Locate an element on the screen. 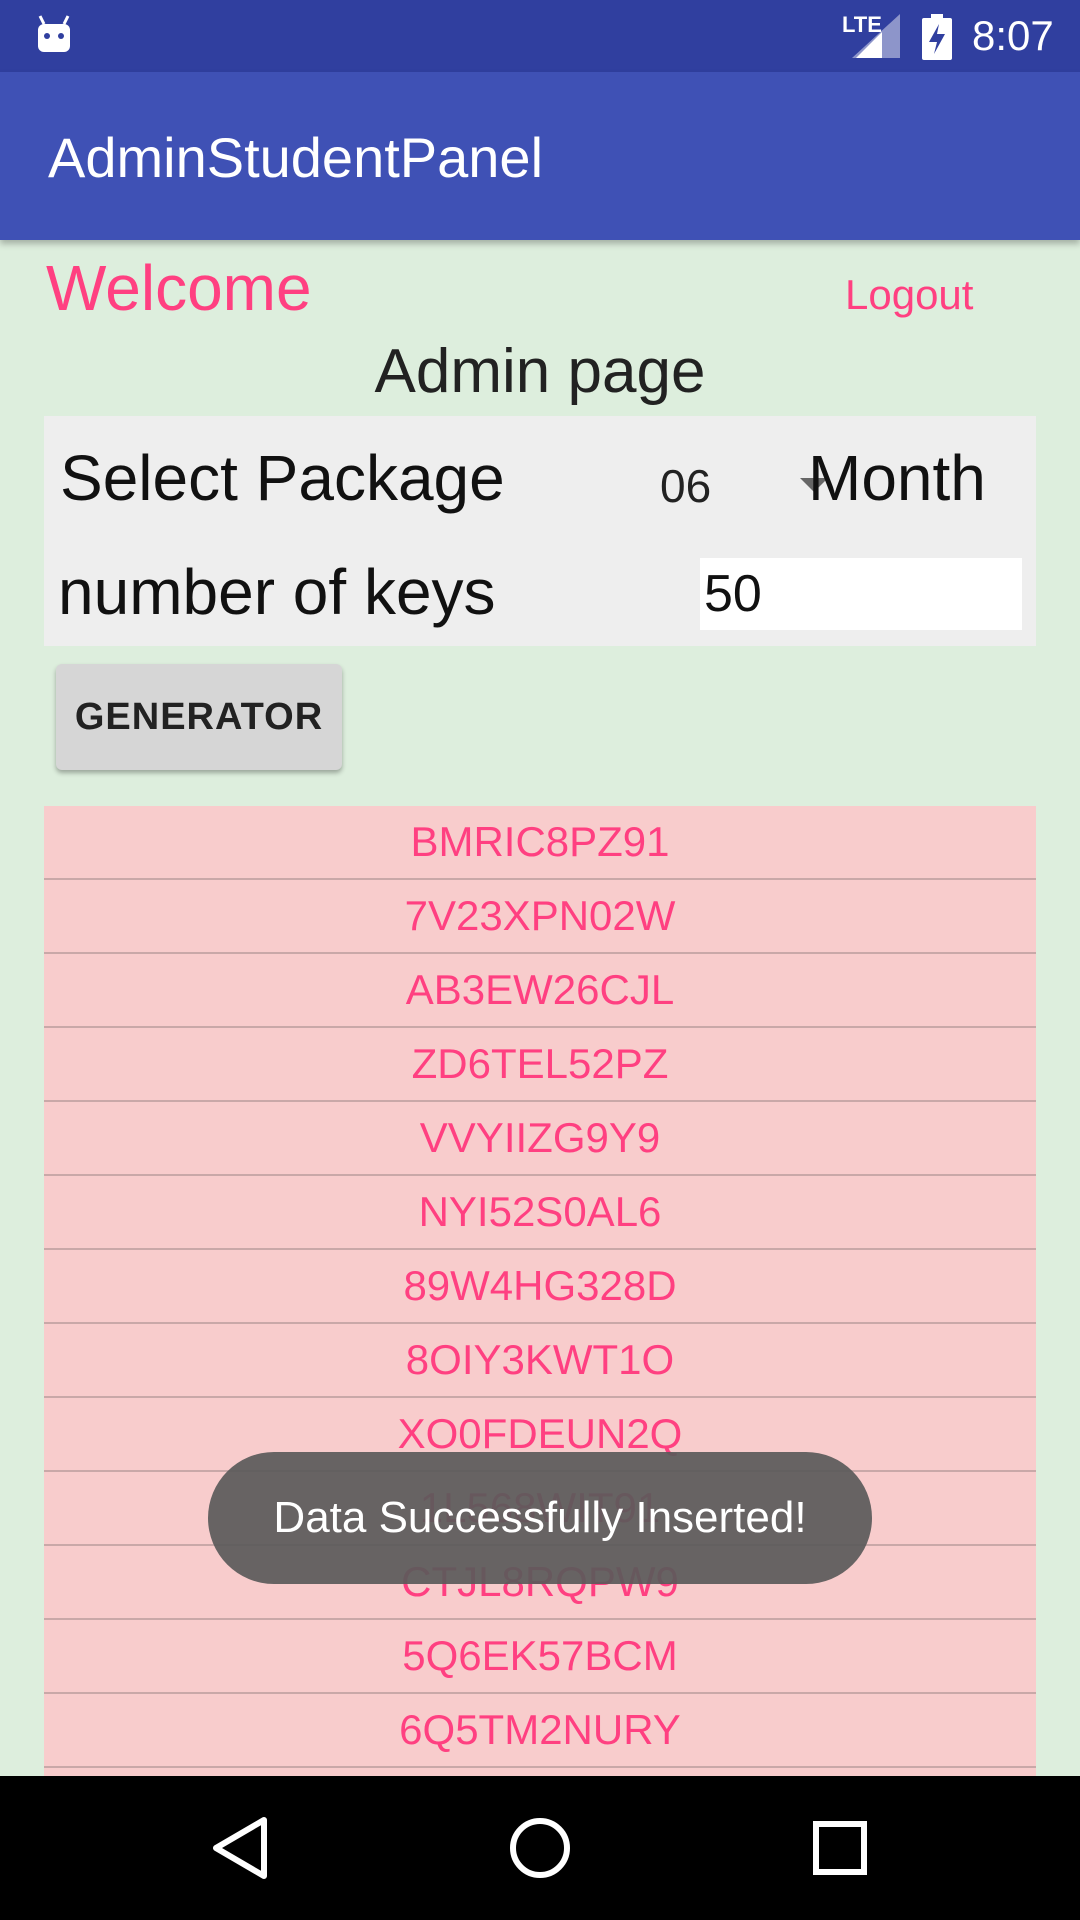 The image size is (1080, 1920). key-list-item: 7V23XPN02W is located at coordinates (540, 917).